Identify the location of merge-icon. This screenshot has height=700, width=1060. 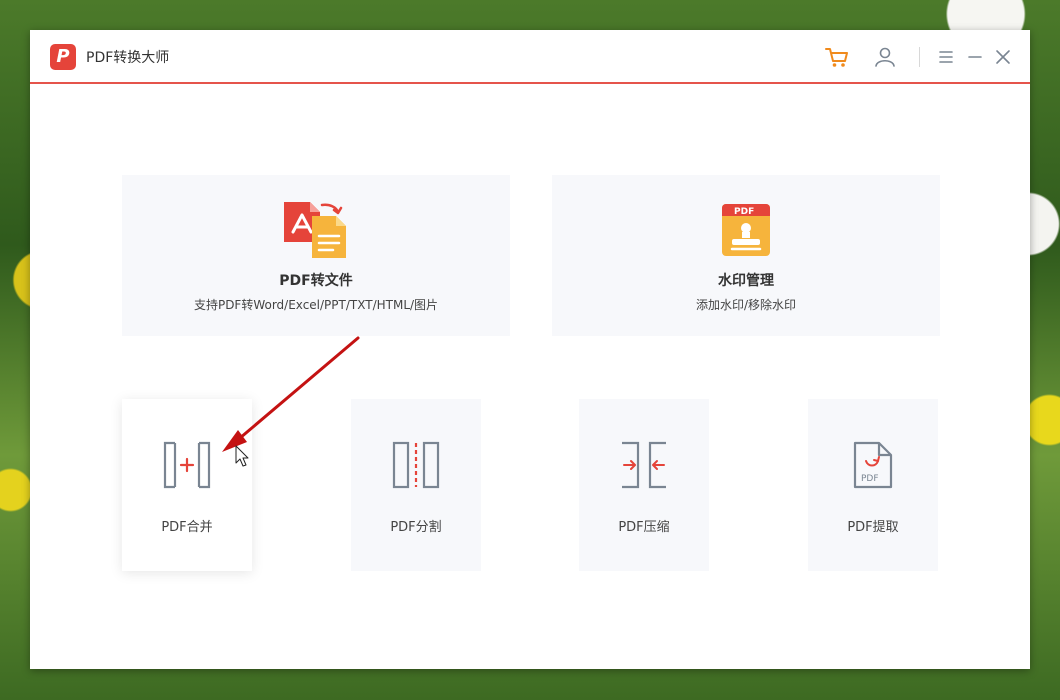
(187, 465).